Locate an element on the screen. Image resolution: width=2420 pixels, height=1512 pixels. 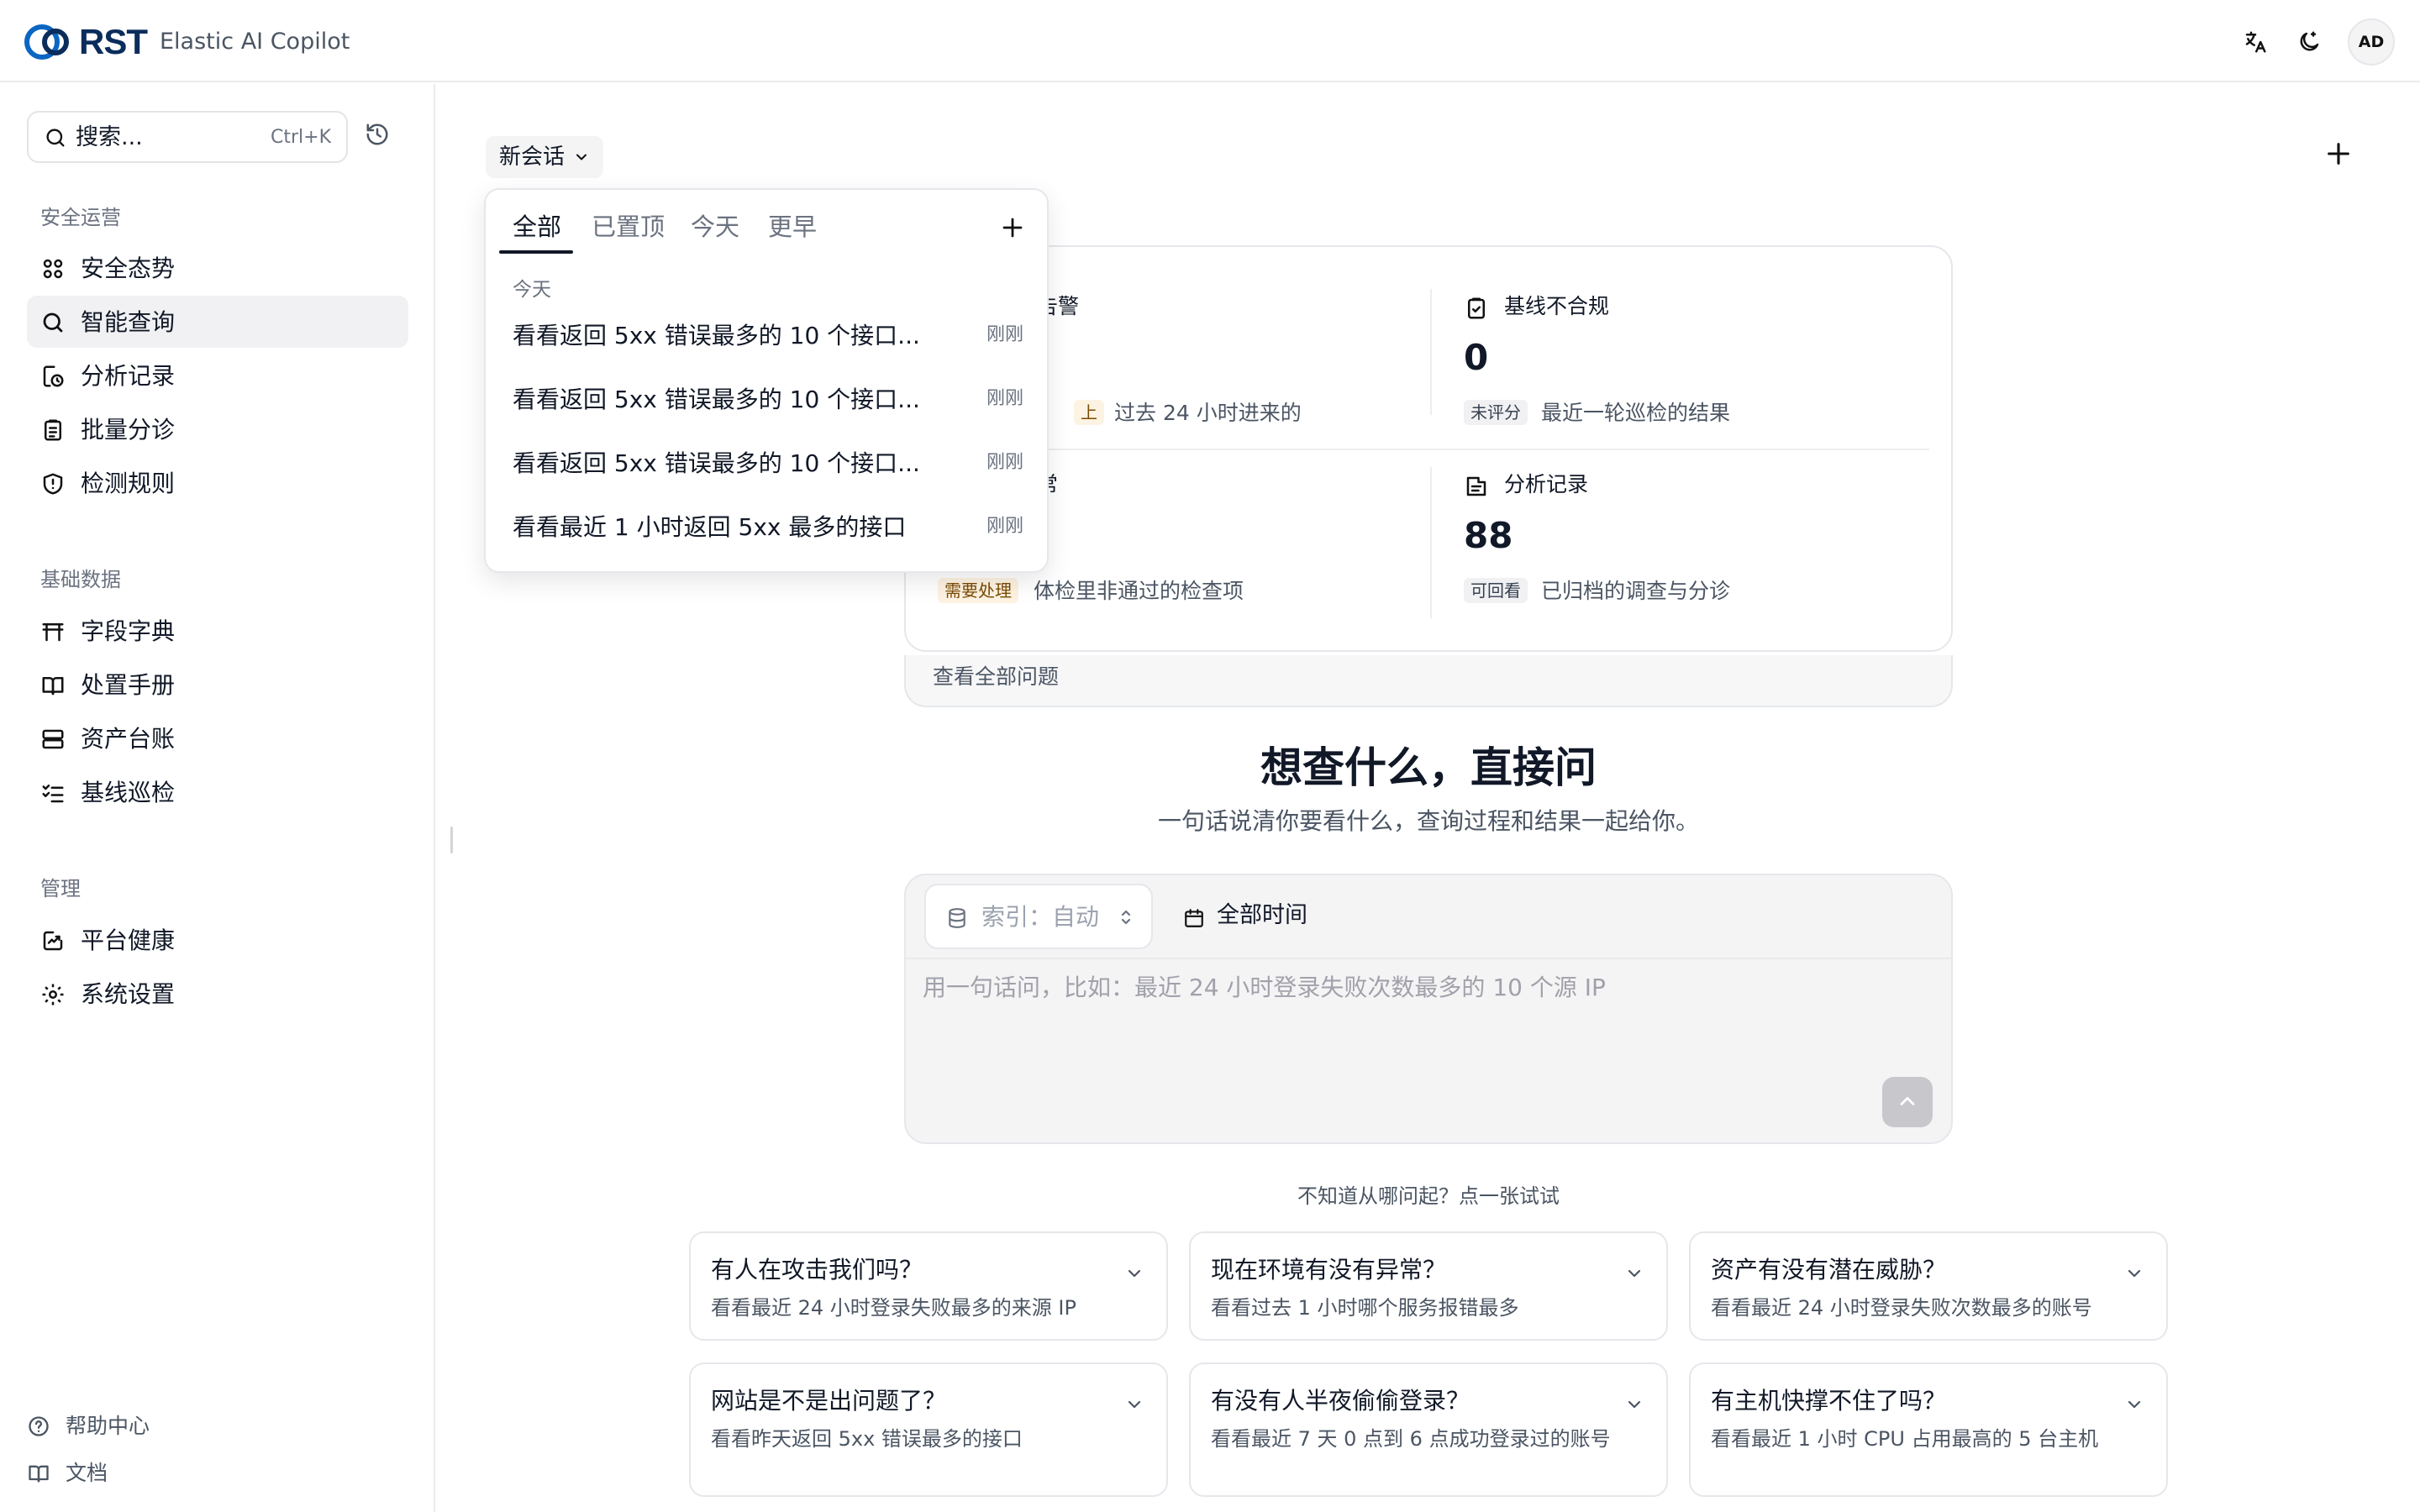
activity-icon is located at coordinates (53, 941).